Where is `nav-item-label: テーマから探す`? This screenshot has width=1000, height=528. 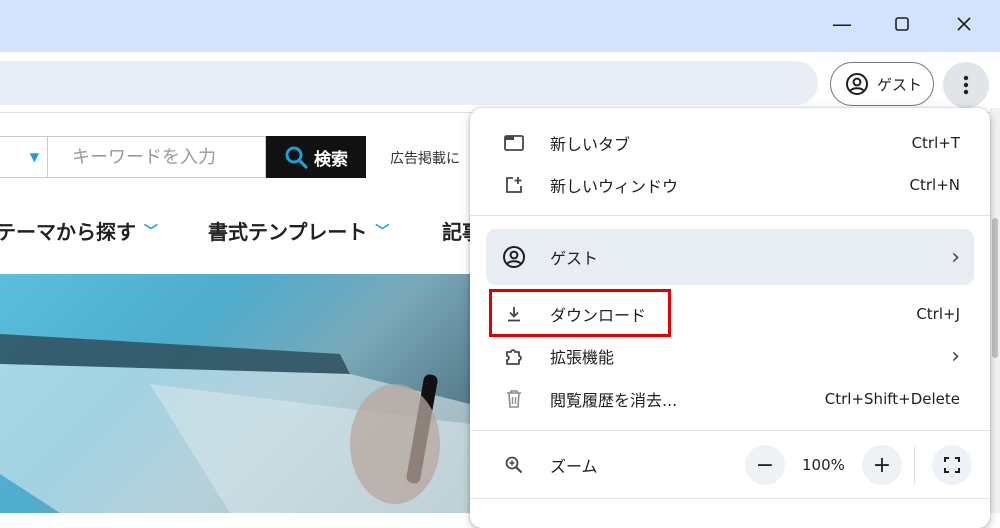
nav-item-label: テーマから探す is located at coordinates (68, 232).